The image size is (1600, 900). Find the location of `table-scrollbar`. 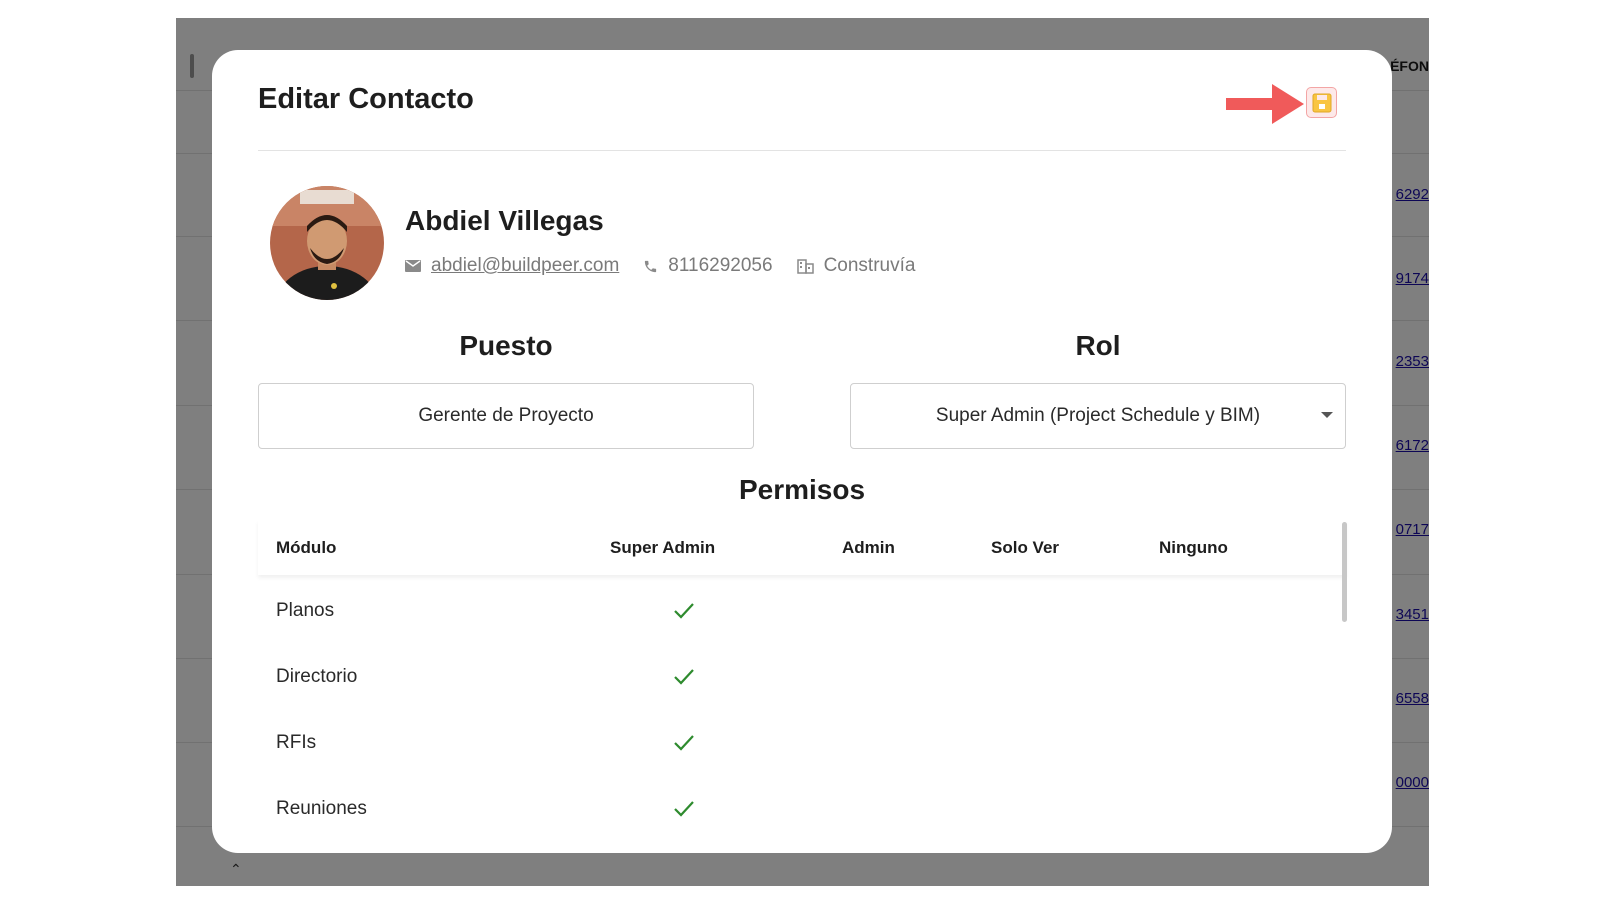

table-scrollbar is located at coordinates (1344, 572).